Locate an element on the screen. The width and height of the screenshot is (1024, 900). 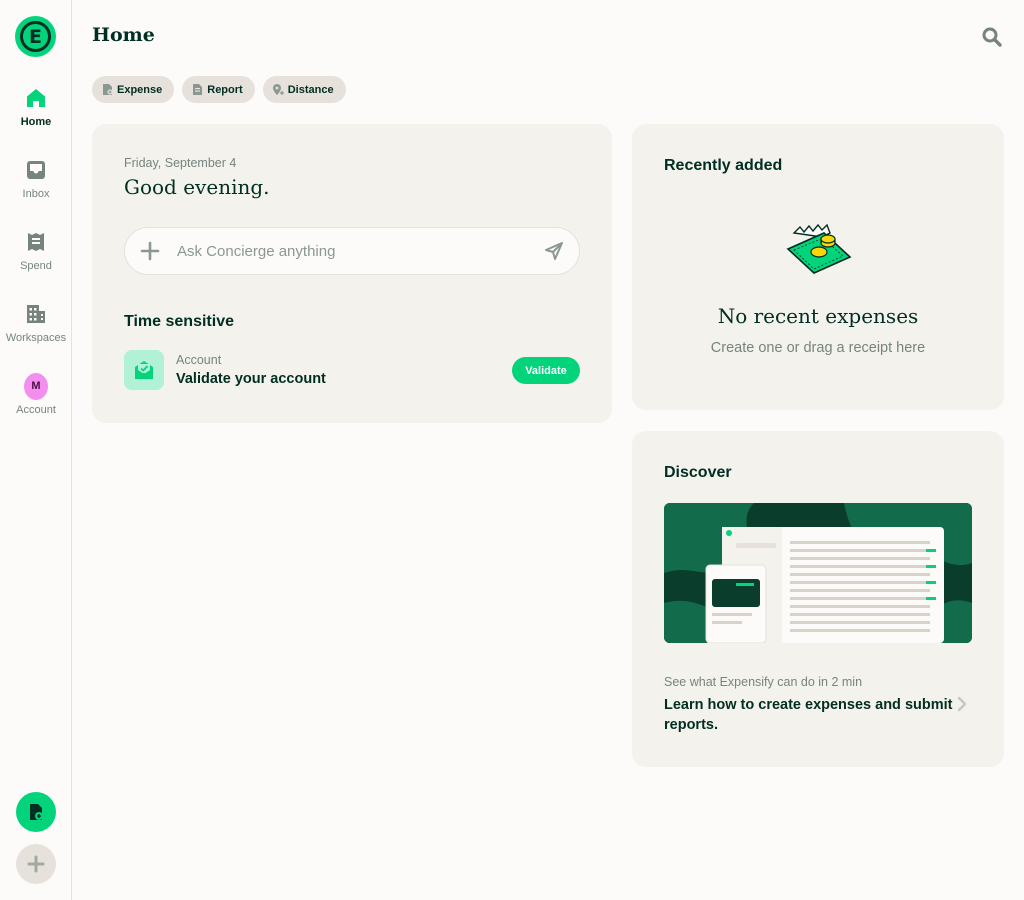
empty-state-subtitle: Create one or drag a receipt here is located at coordinates (818, 348).